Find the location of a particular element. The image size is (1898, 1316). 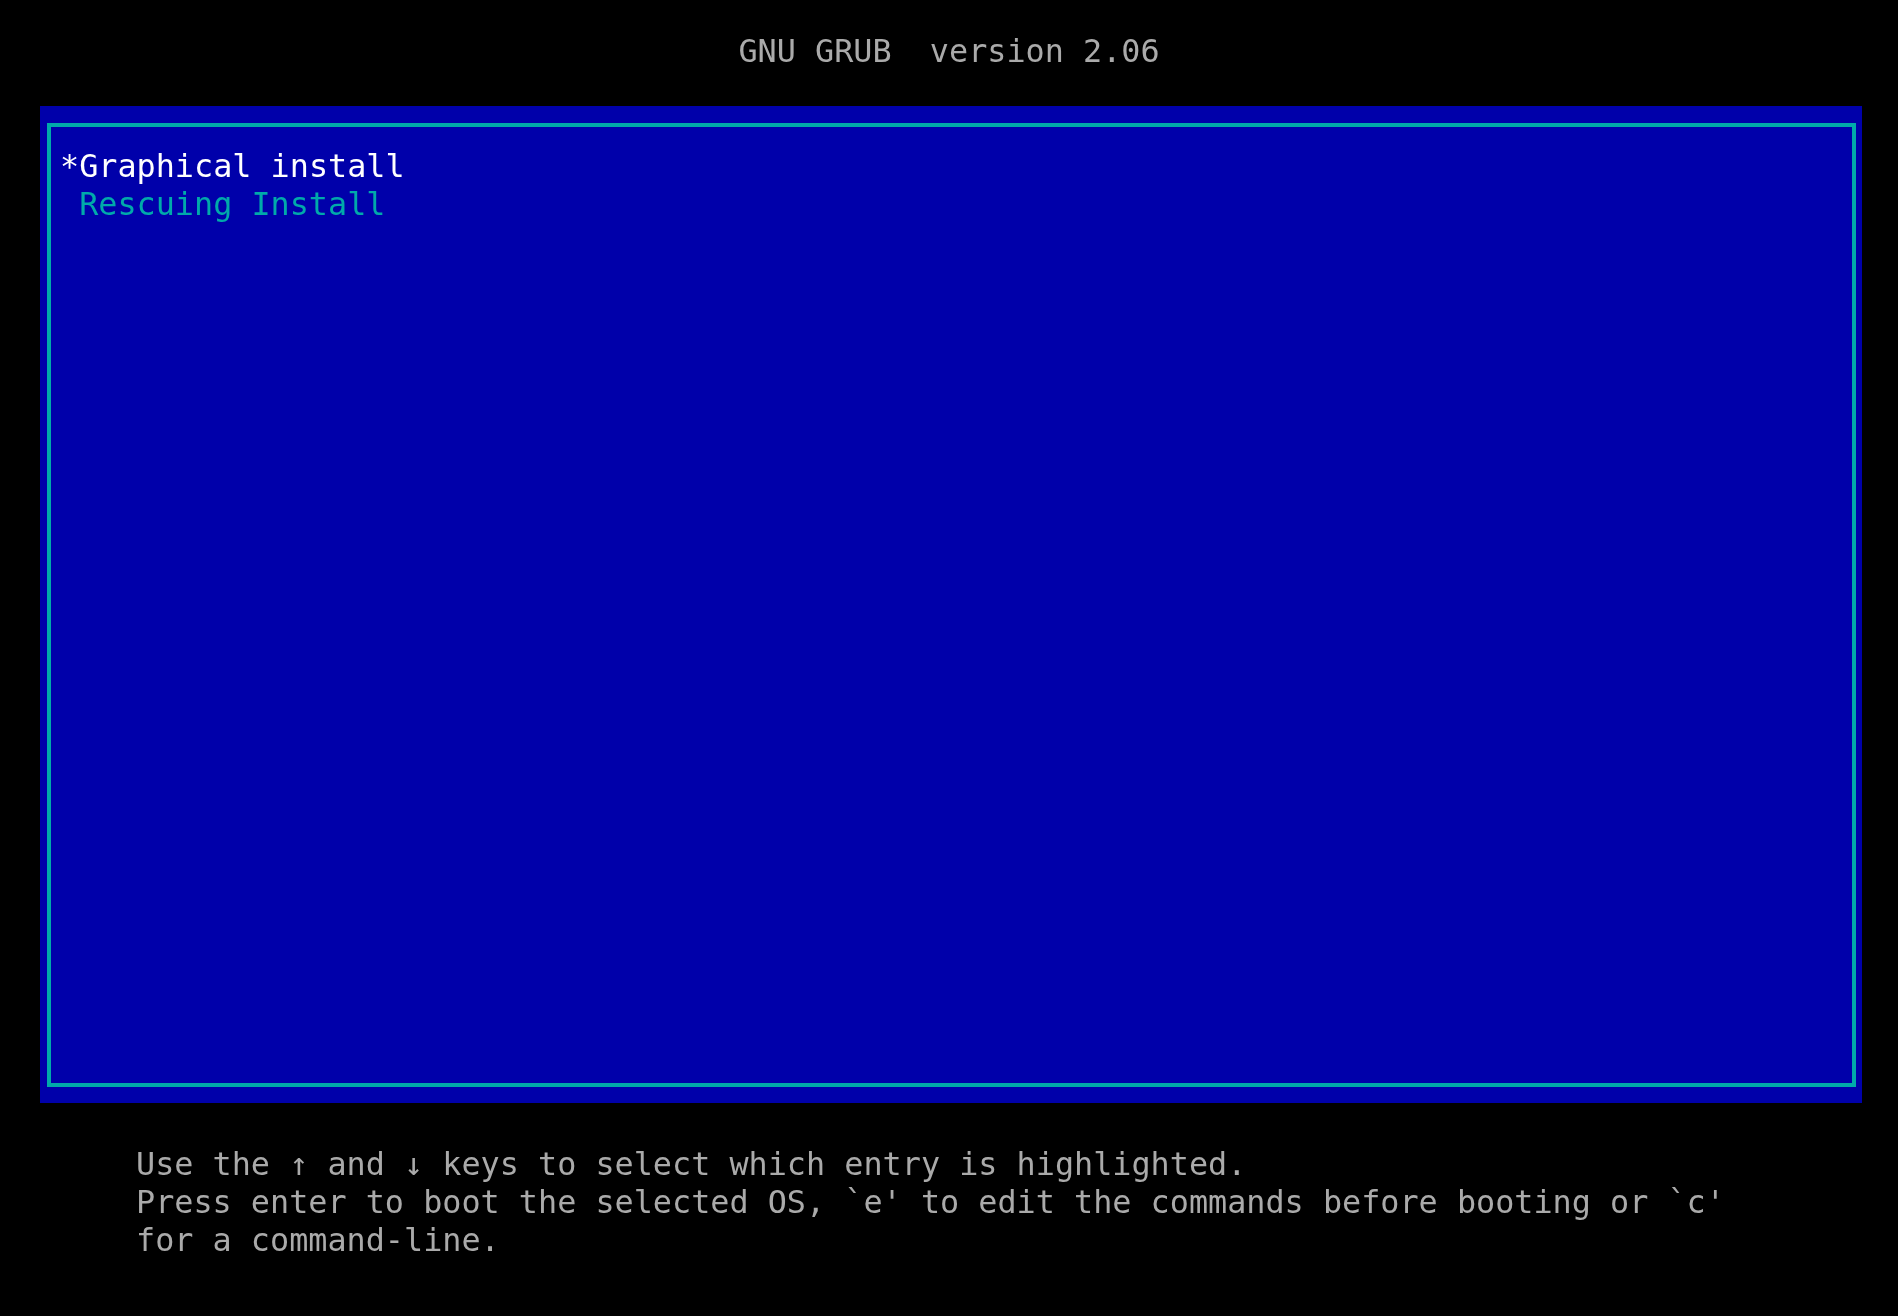

help-text: Use the ↑ and ↓ keys to select which entry is highlighted. is located at coordinates (692, 1164).